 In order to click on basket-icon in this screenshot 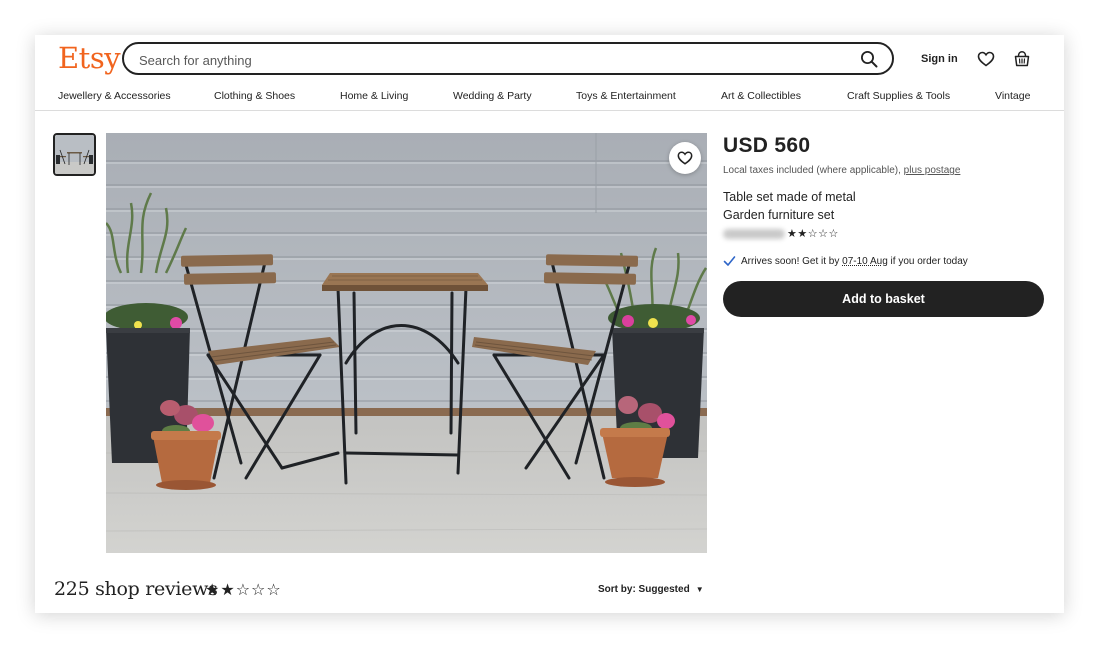, I will do `click(1022, 59)`.